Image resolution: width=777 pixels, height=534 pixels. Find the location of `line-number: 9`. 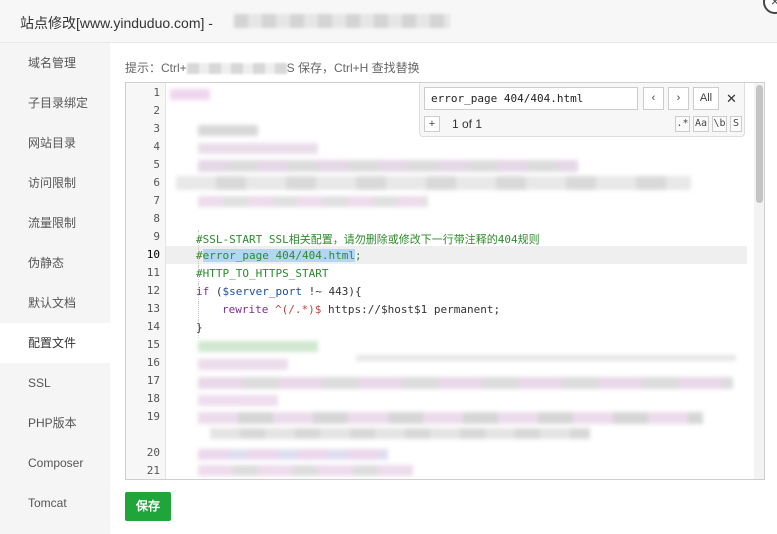

line-number: 9 is located at coordinates (156, 236).